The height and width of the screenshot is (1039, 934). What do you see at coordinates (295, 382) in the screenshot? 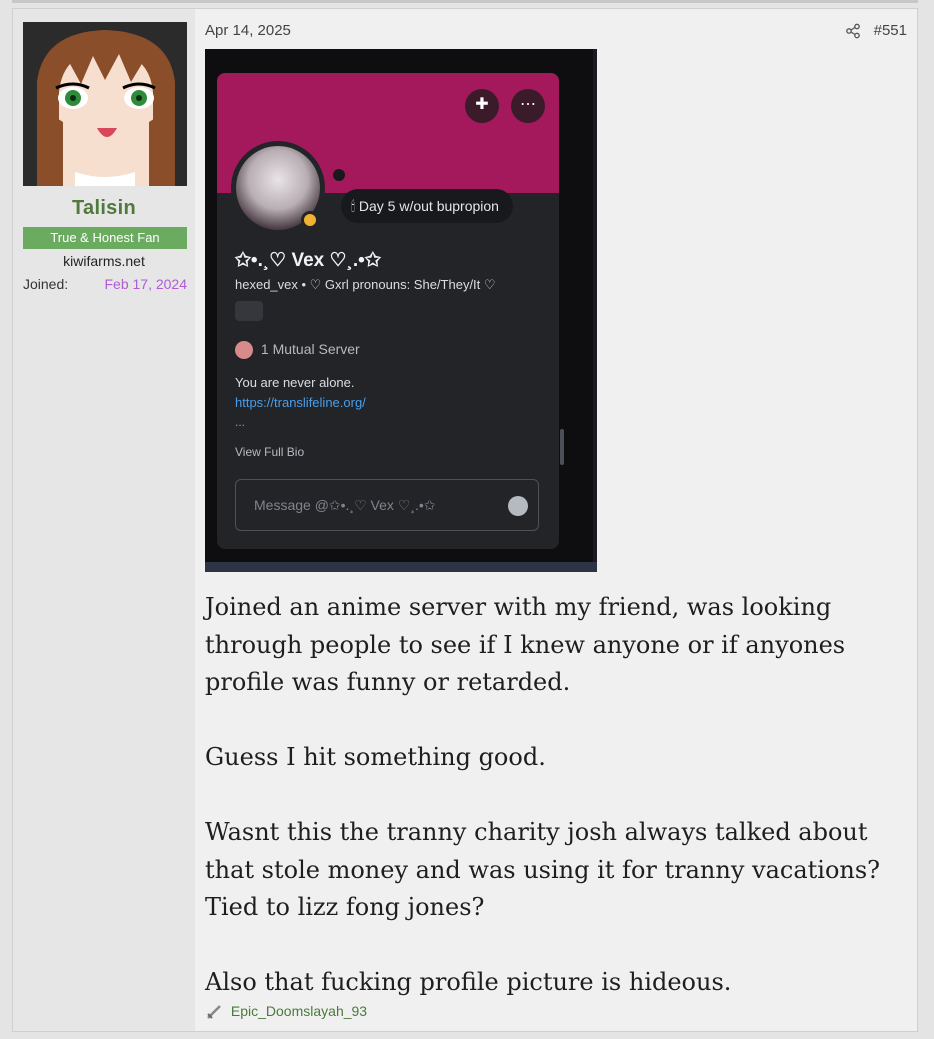
I see `bio-line: You are never alone.` at bounding box center [295, 382].